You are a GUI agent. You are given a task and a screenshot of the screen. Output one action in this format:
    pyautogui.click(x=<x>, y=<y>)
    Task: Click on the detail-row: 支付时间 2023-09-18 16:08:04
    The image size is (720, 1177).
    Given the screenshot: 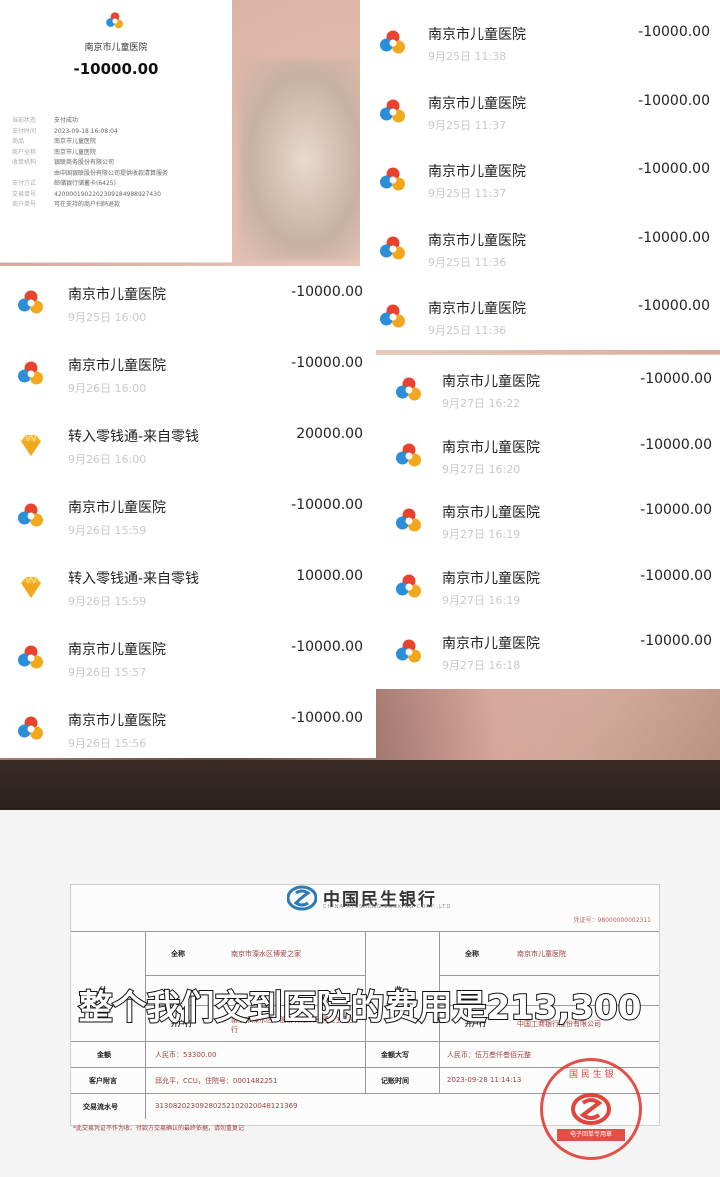 What is the action you would take?
    pyautogui.click(x=119, y=132)
    